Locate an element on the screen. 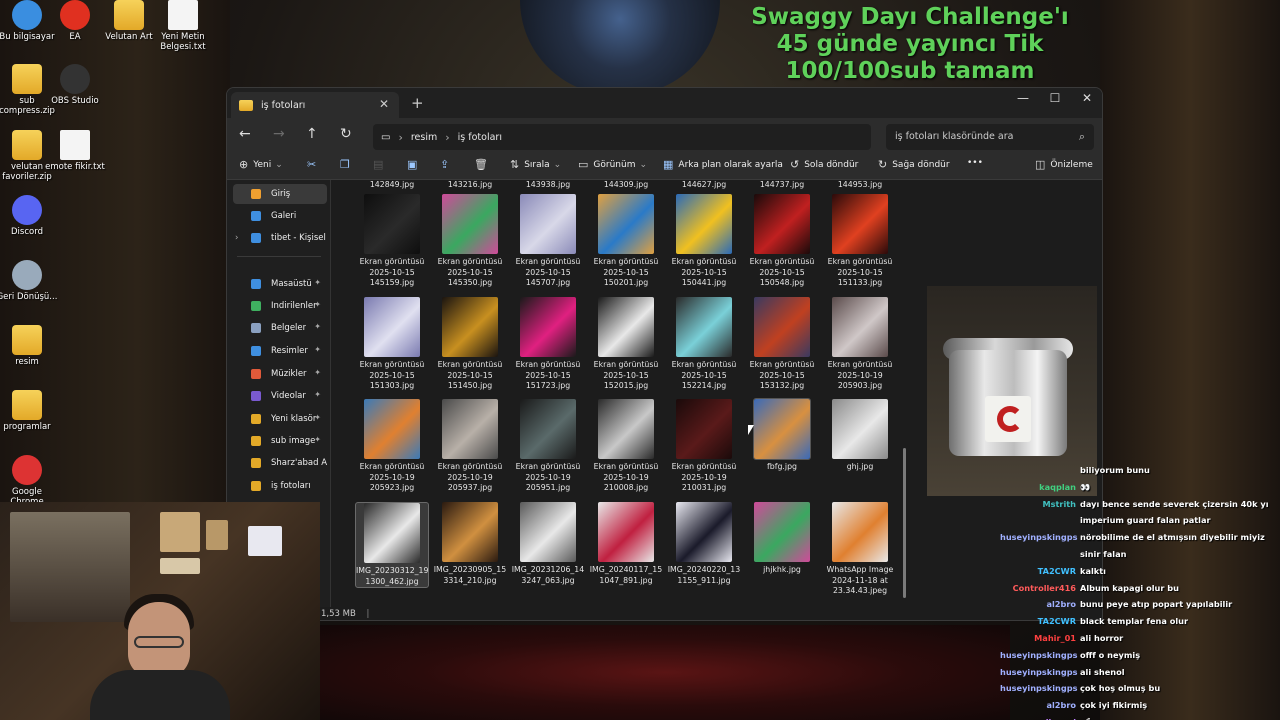  sidebar-item: Giriş is located at coordinates (280, 194).